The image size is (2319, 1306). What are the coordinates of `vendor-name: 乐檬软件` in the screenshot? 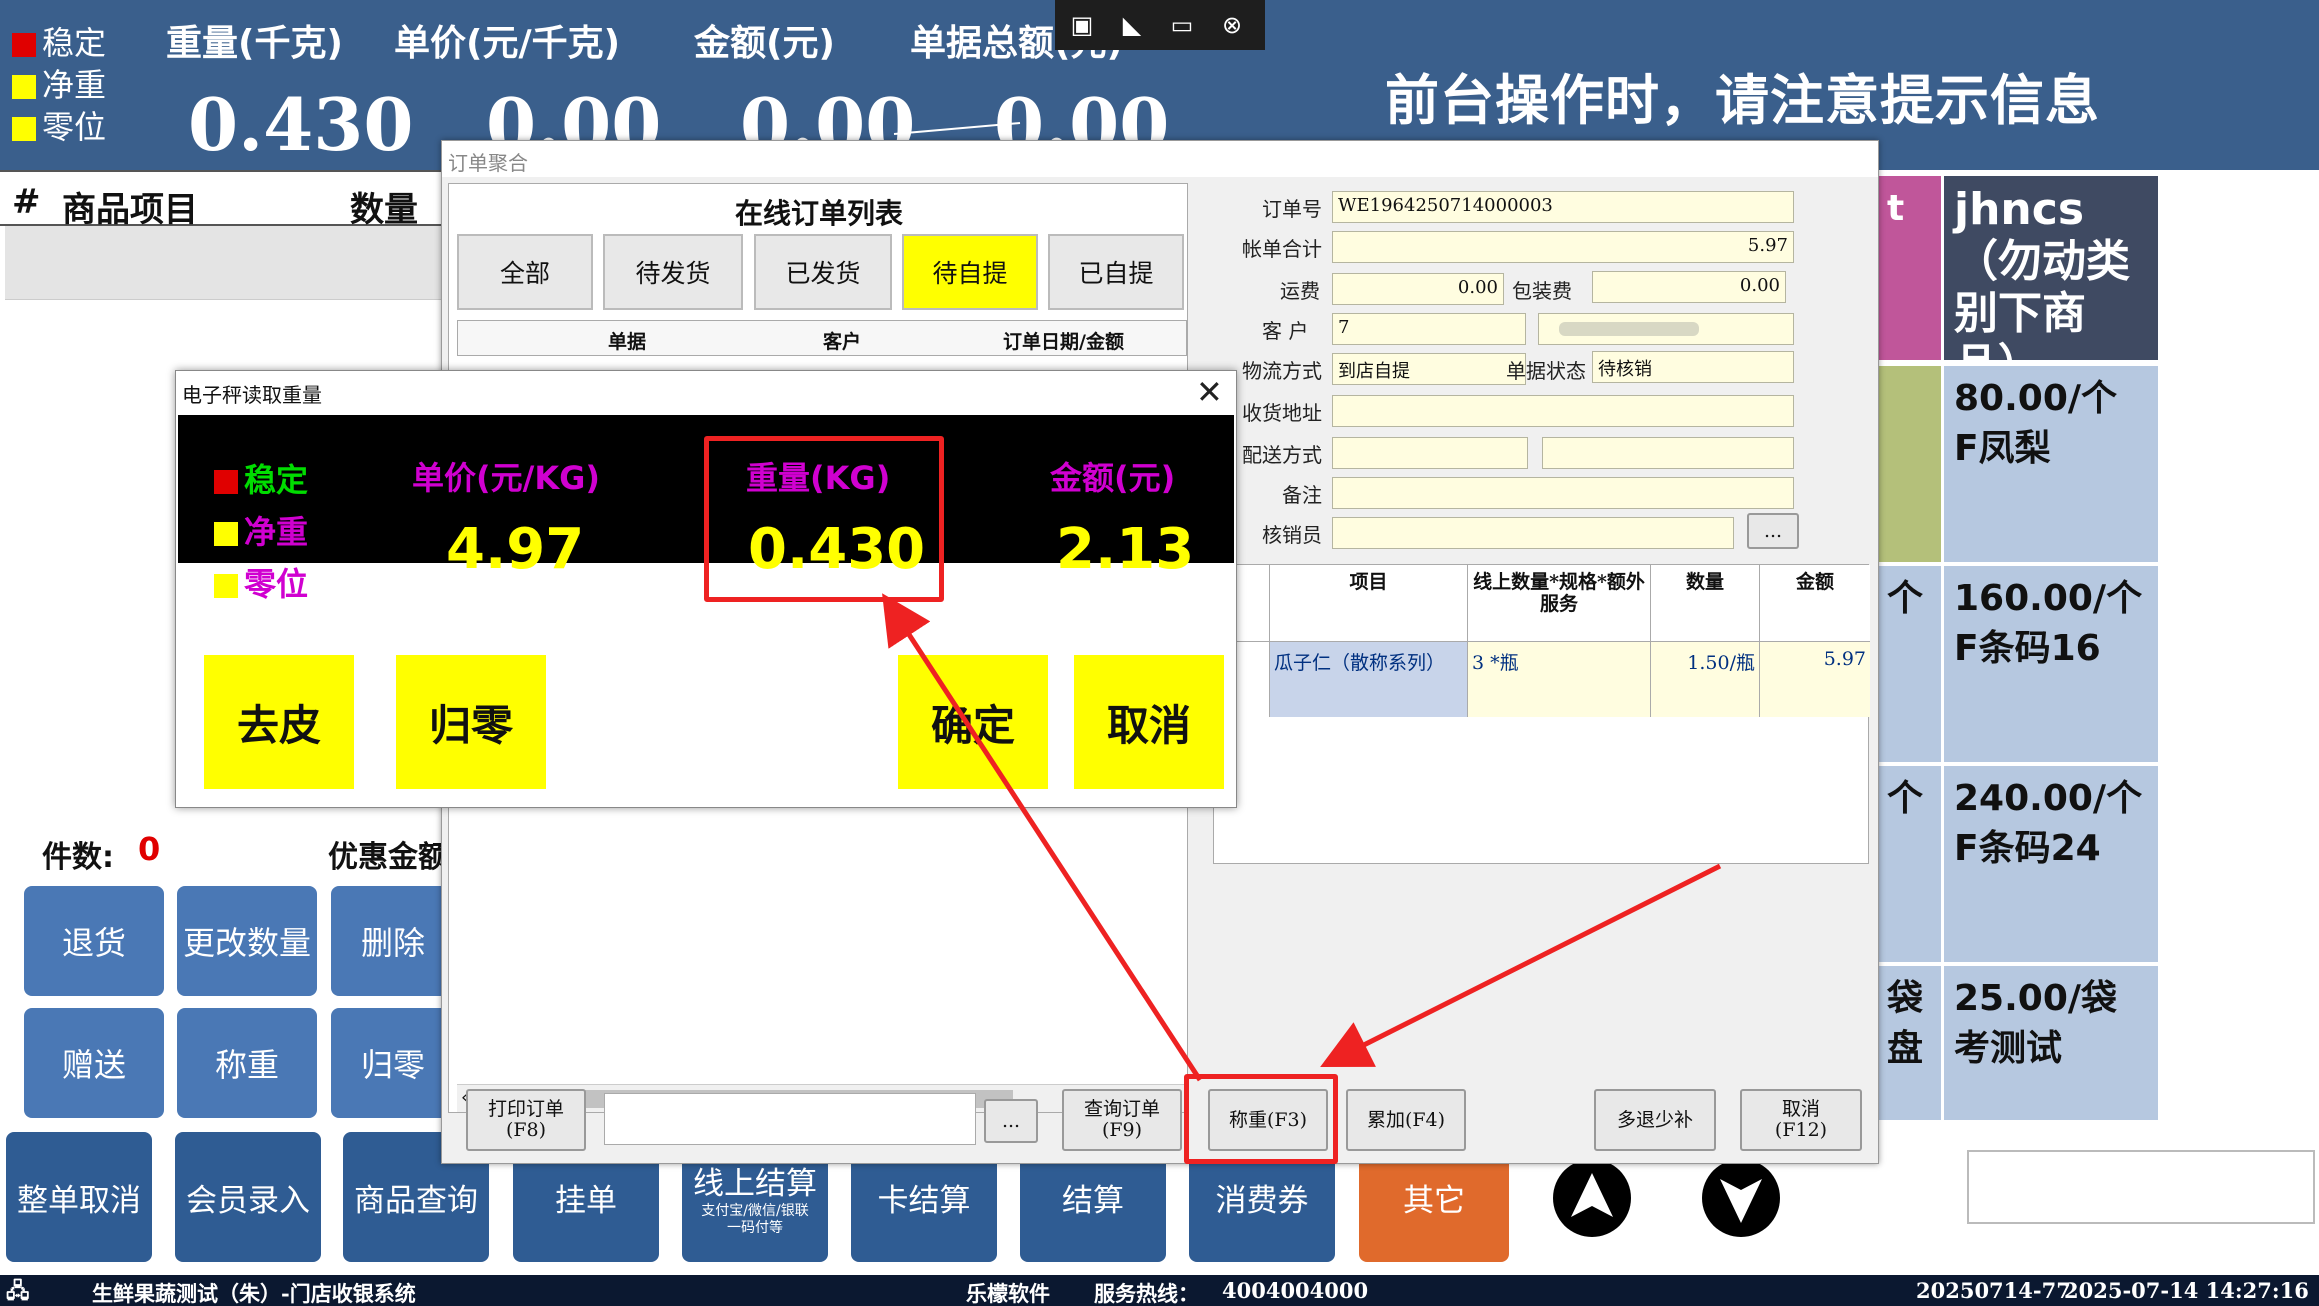 It's located at (1008, 1293).